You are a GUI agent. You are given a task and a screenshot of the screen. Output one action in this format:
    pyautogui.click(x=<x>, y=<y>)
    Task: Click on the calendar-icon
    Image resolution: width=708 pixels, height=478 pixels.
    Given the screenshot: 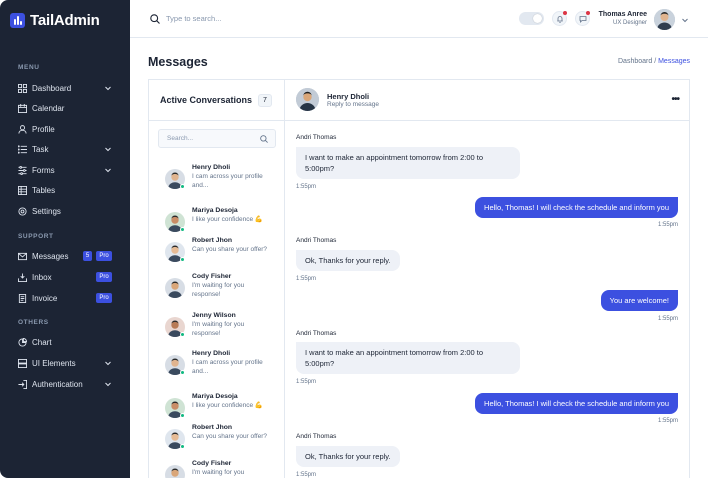 What is the action you would take?
    pyautogui.click(x=22, y=108)
    